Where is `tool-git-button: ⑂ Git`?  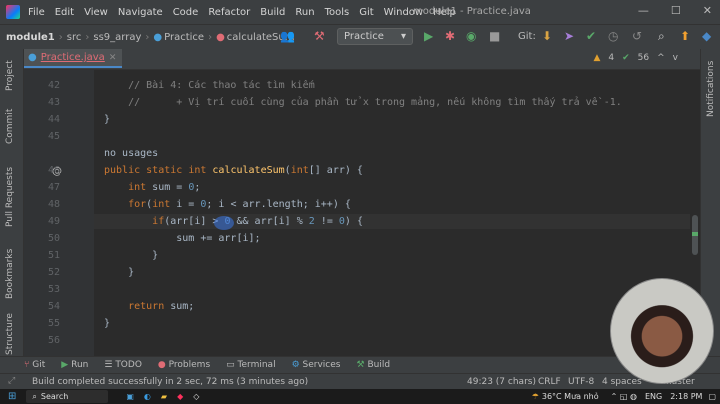
tool-git-button: ⑂ Git is located at coordinates (34, 365).